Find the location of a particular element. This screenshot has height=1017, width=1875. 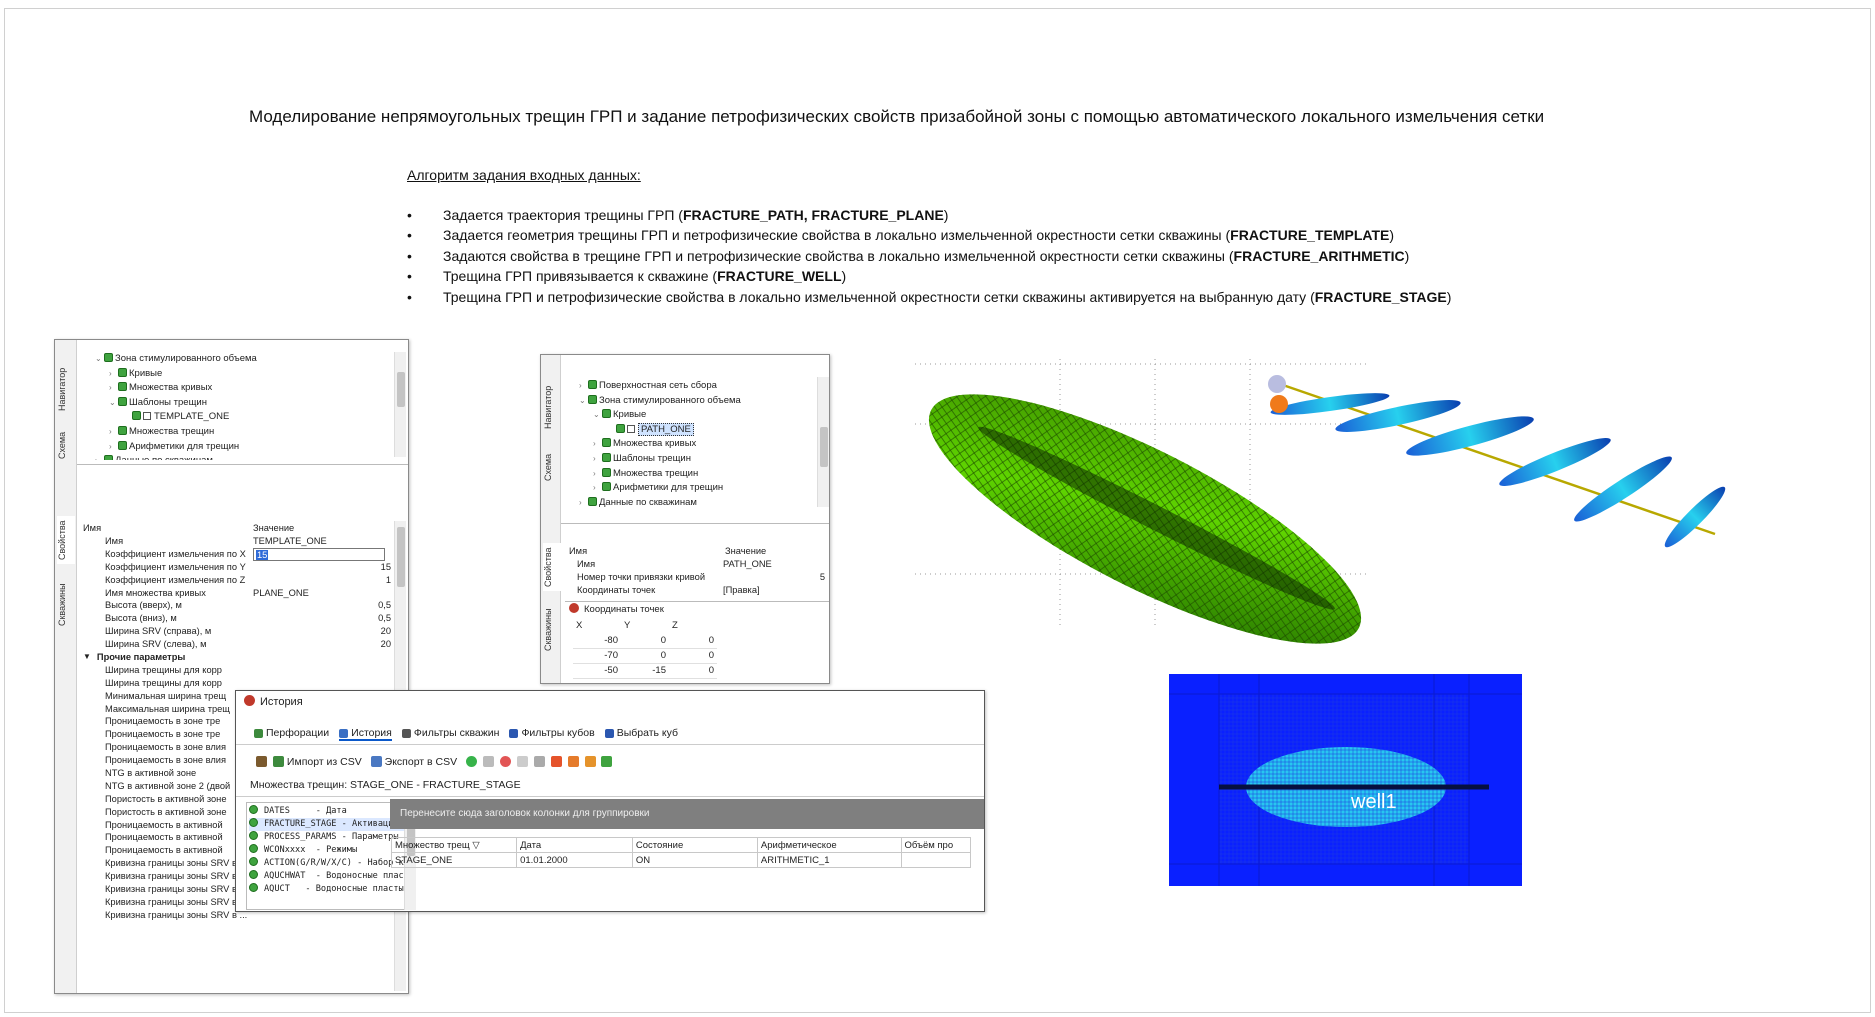

property-row: Имя множества кривых PLANE_ONE is located at coordinates (250, 593).